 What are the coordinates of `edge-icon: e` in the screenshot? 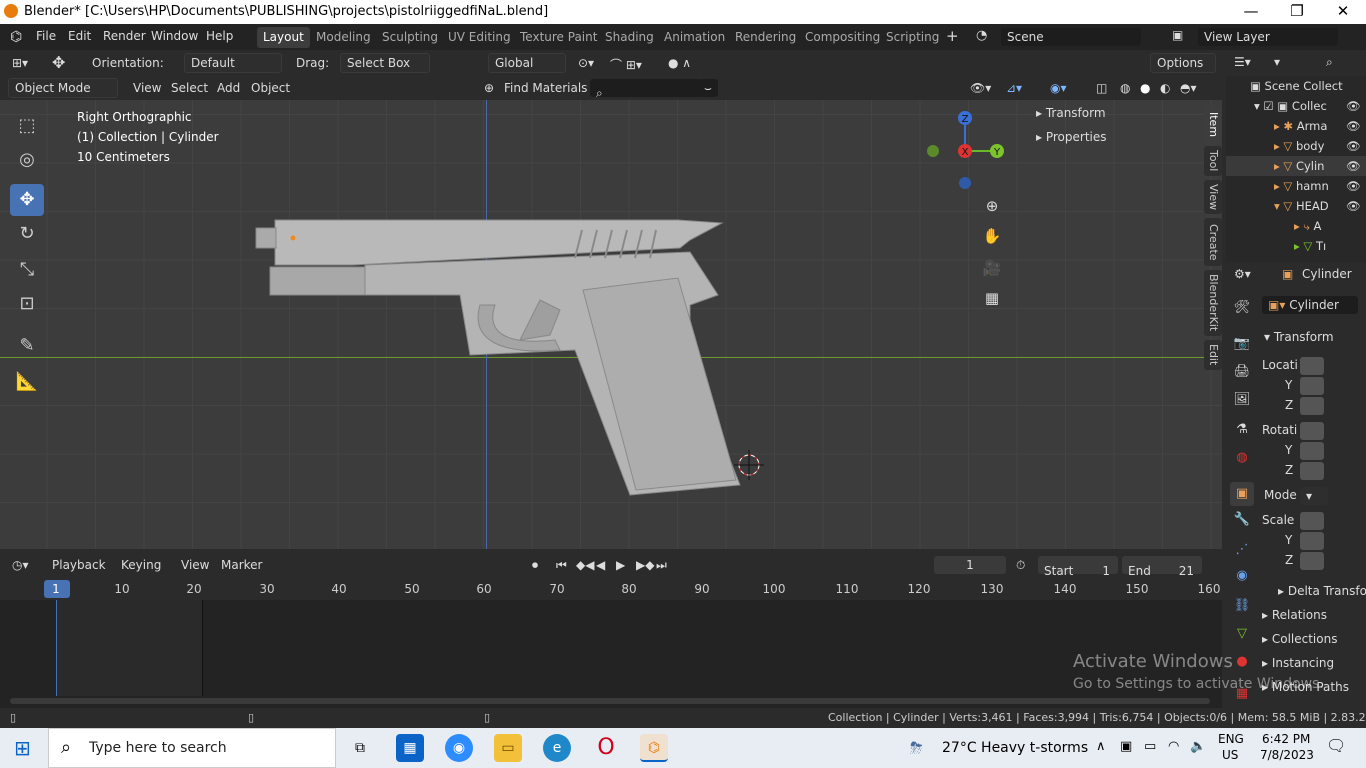 It's located at (557, 748).